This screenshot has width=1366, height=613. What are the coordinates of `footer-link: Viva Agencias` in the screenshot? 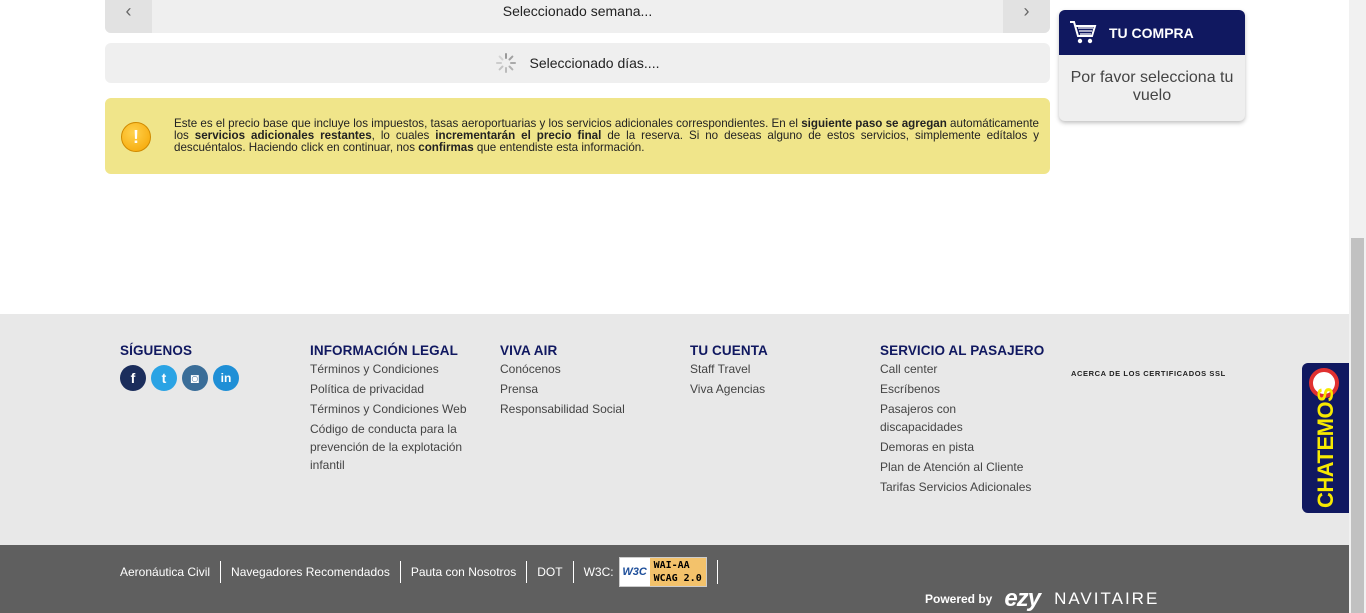 It's located at (770, 389).